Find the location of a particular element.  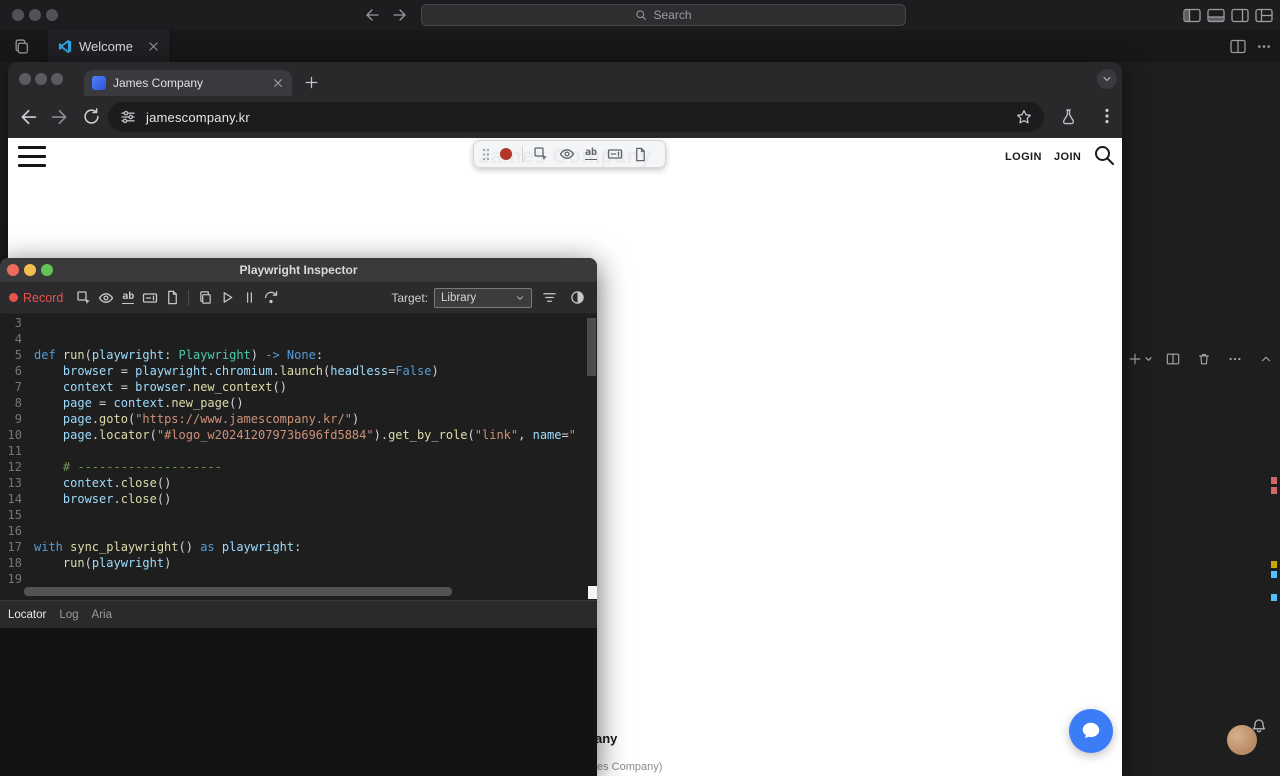

vscode-titlebar: Search is located at coordinates (640, 15).